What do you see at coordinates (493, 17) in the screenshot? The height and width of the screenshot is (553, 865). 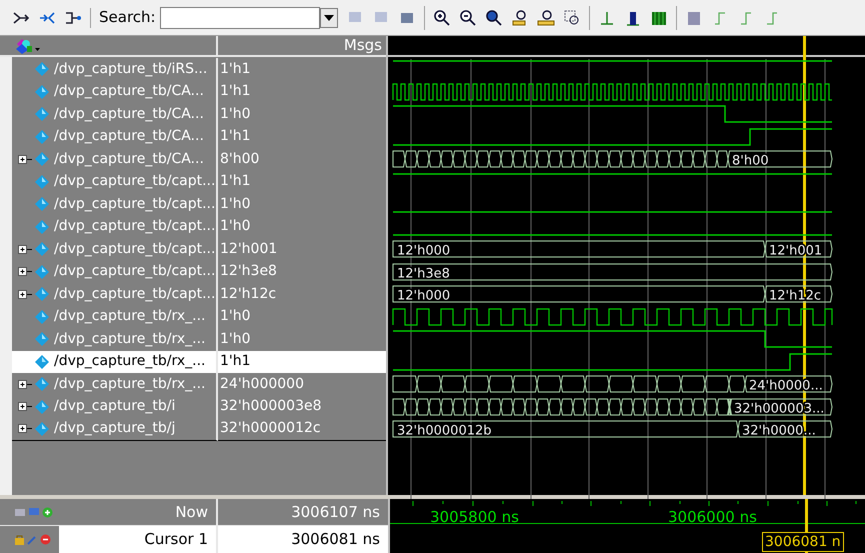 I see `zoom-full-icon` at bounding box center [493, 17].